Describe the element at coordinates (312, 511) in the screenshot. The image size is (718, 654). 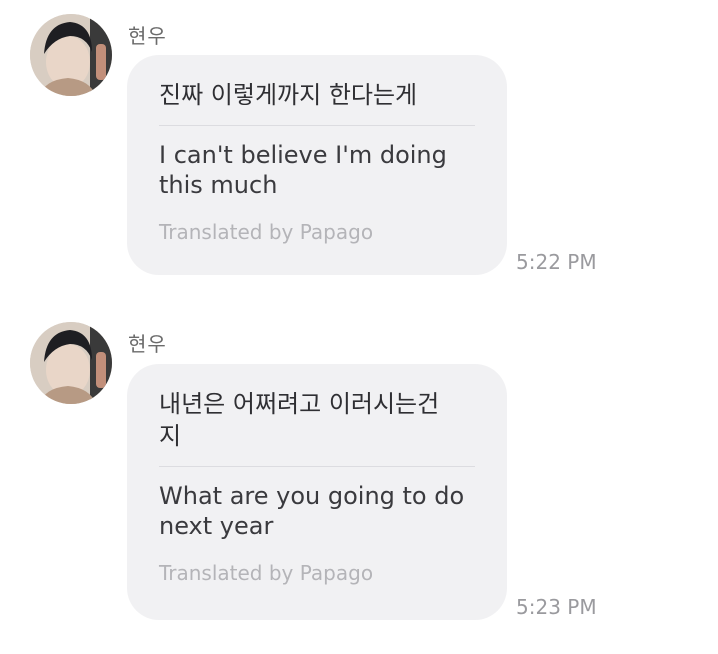
I see `translated-text: What are you going to do next year` at that location.